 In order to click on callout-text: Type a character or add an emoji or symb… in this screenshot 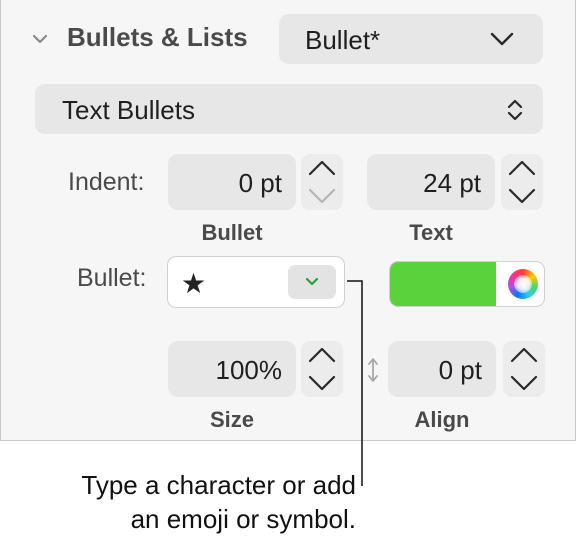, I will do `click(218, 502)`.